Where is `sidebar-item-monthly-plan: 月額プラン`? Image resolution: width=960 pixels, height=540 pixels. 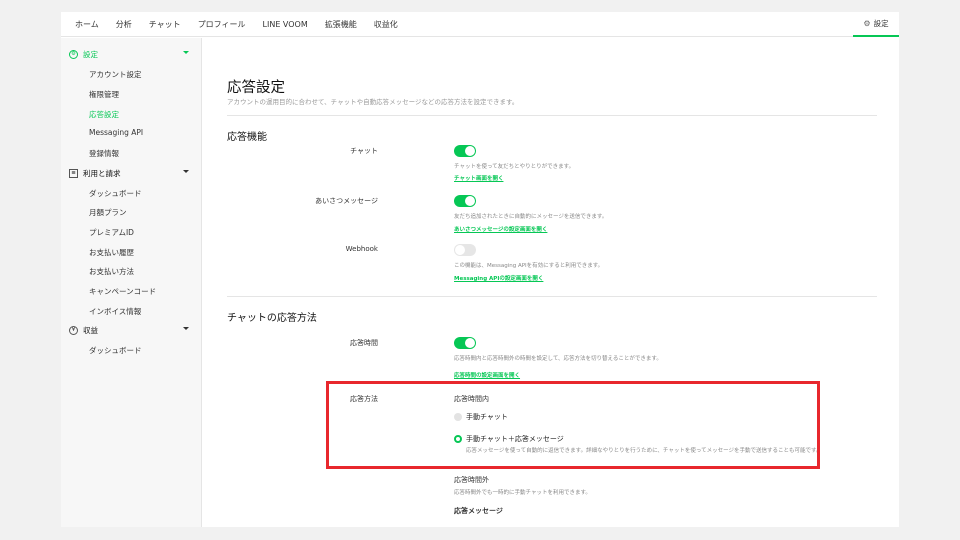 sidebar-item-monthly-plan: 月額プラン is located at coordinates (108, 212).